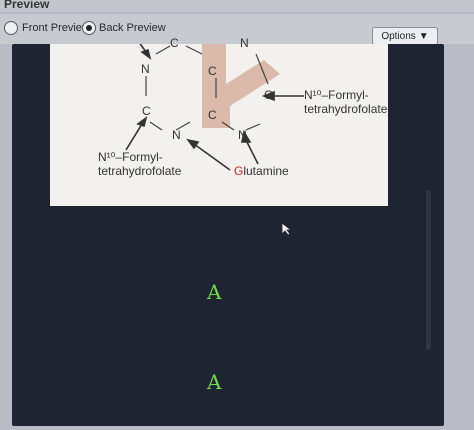 The height and width of the screenshot is (430, 474). I want to click on front-preview-radio, so click(11, 28).